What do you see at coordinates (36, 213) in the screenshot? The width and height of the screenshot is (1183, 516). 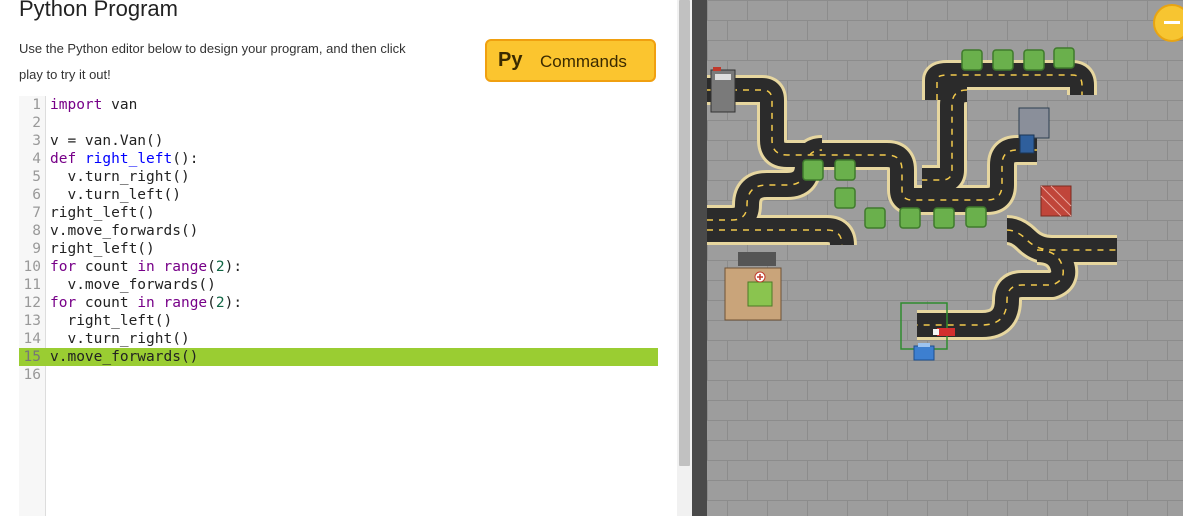 I see `line-number: 7` at bounding box center [36, 213].